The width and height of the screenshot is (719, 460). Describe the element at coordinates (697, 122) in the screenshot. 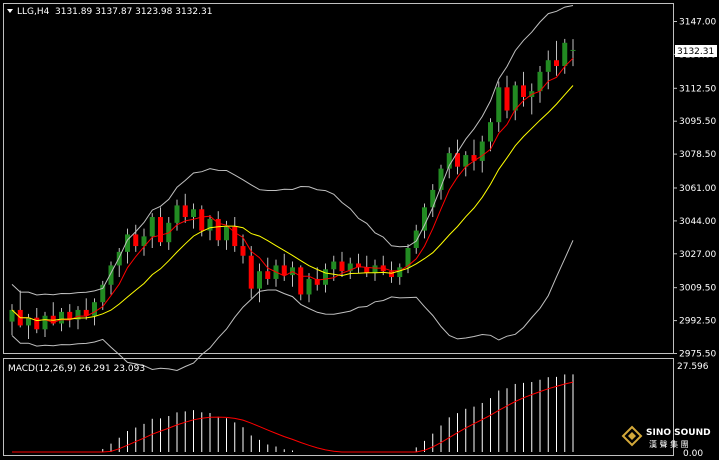

I see `price-tick-label: 3095.50` at that location.